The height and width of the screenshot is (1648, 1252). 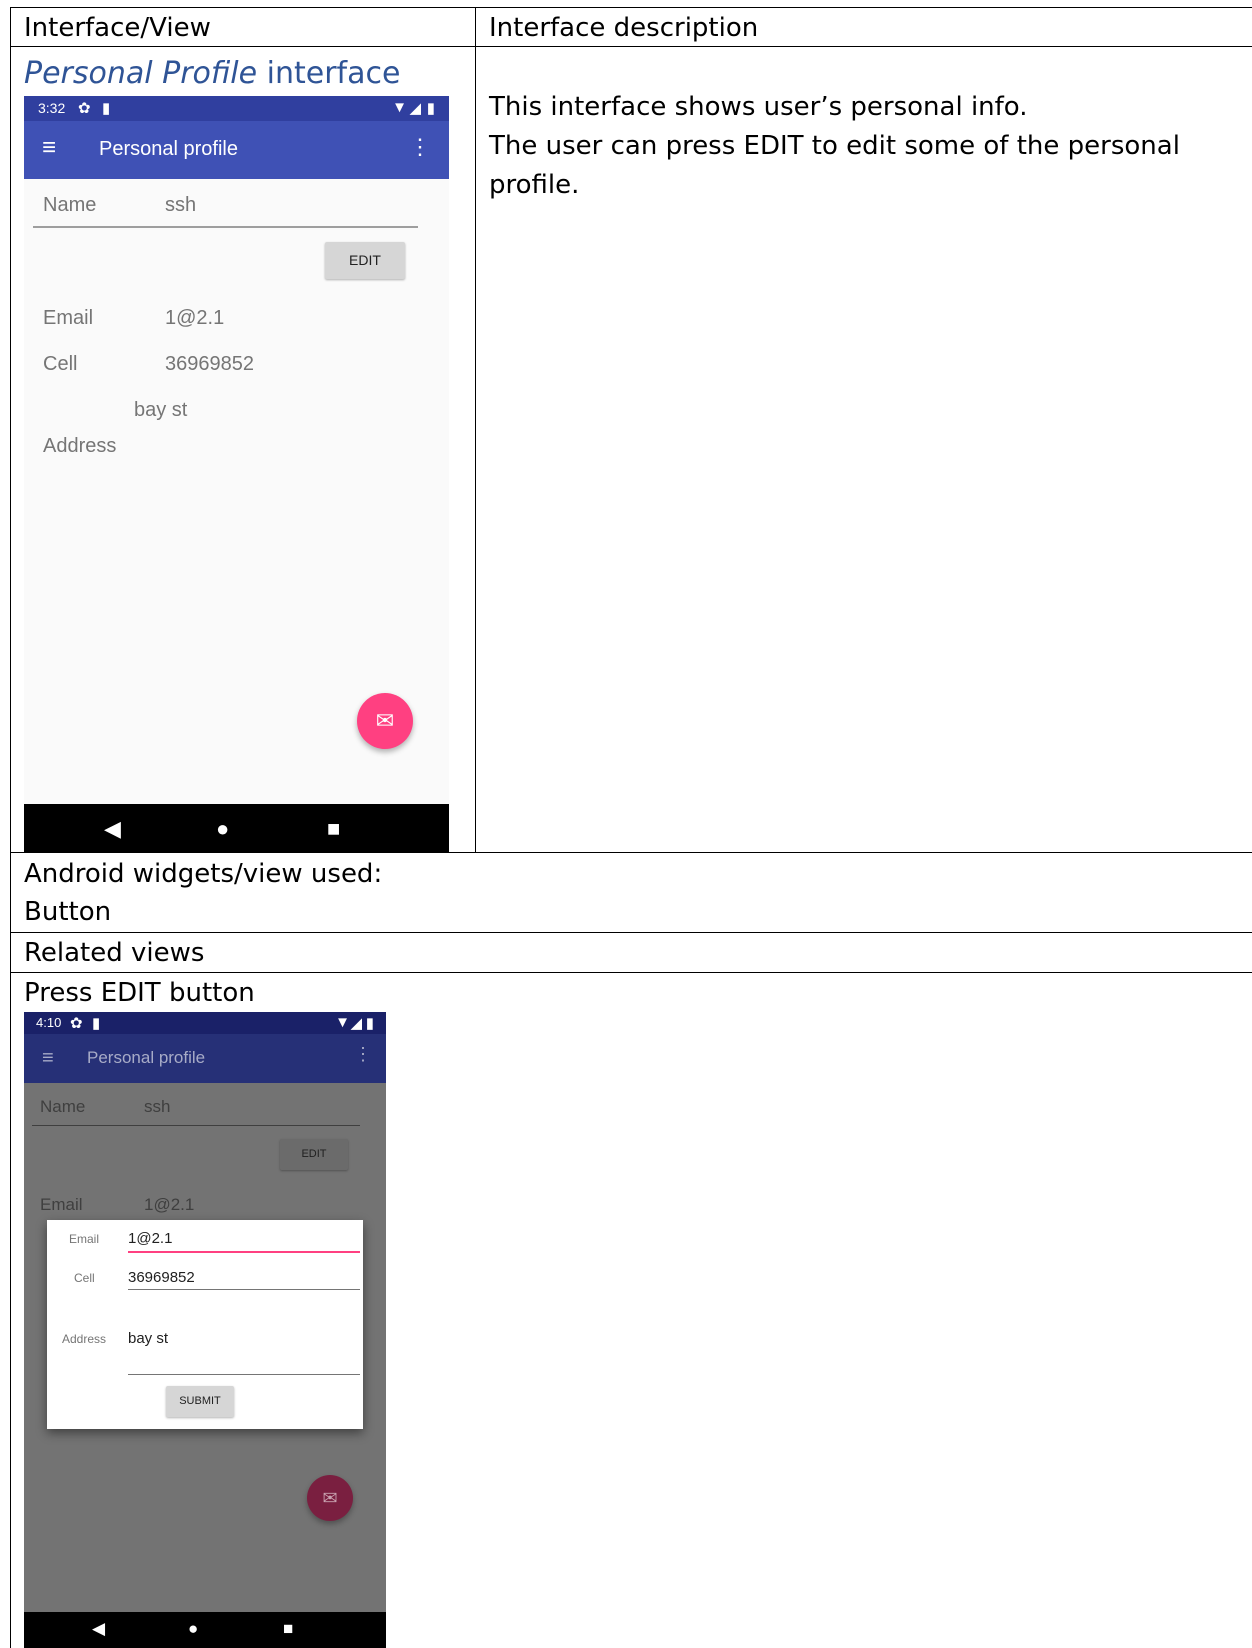 What do you see at coordinates (161, 410) in the screenshot?
I see `address-value: bay st` at bounding box center [161, 410].